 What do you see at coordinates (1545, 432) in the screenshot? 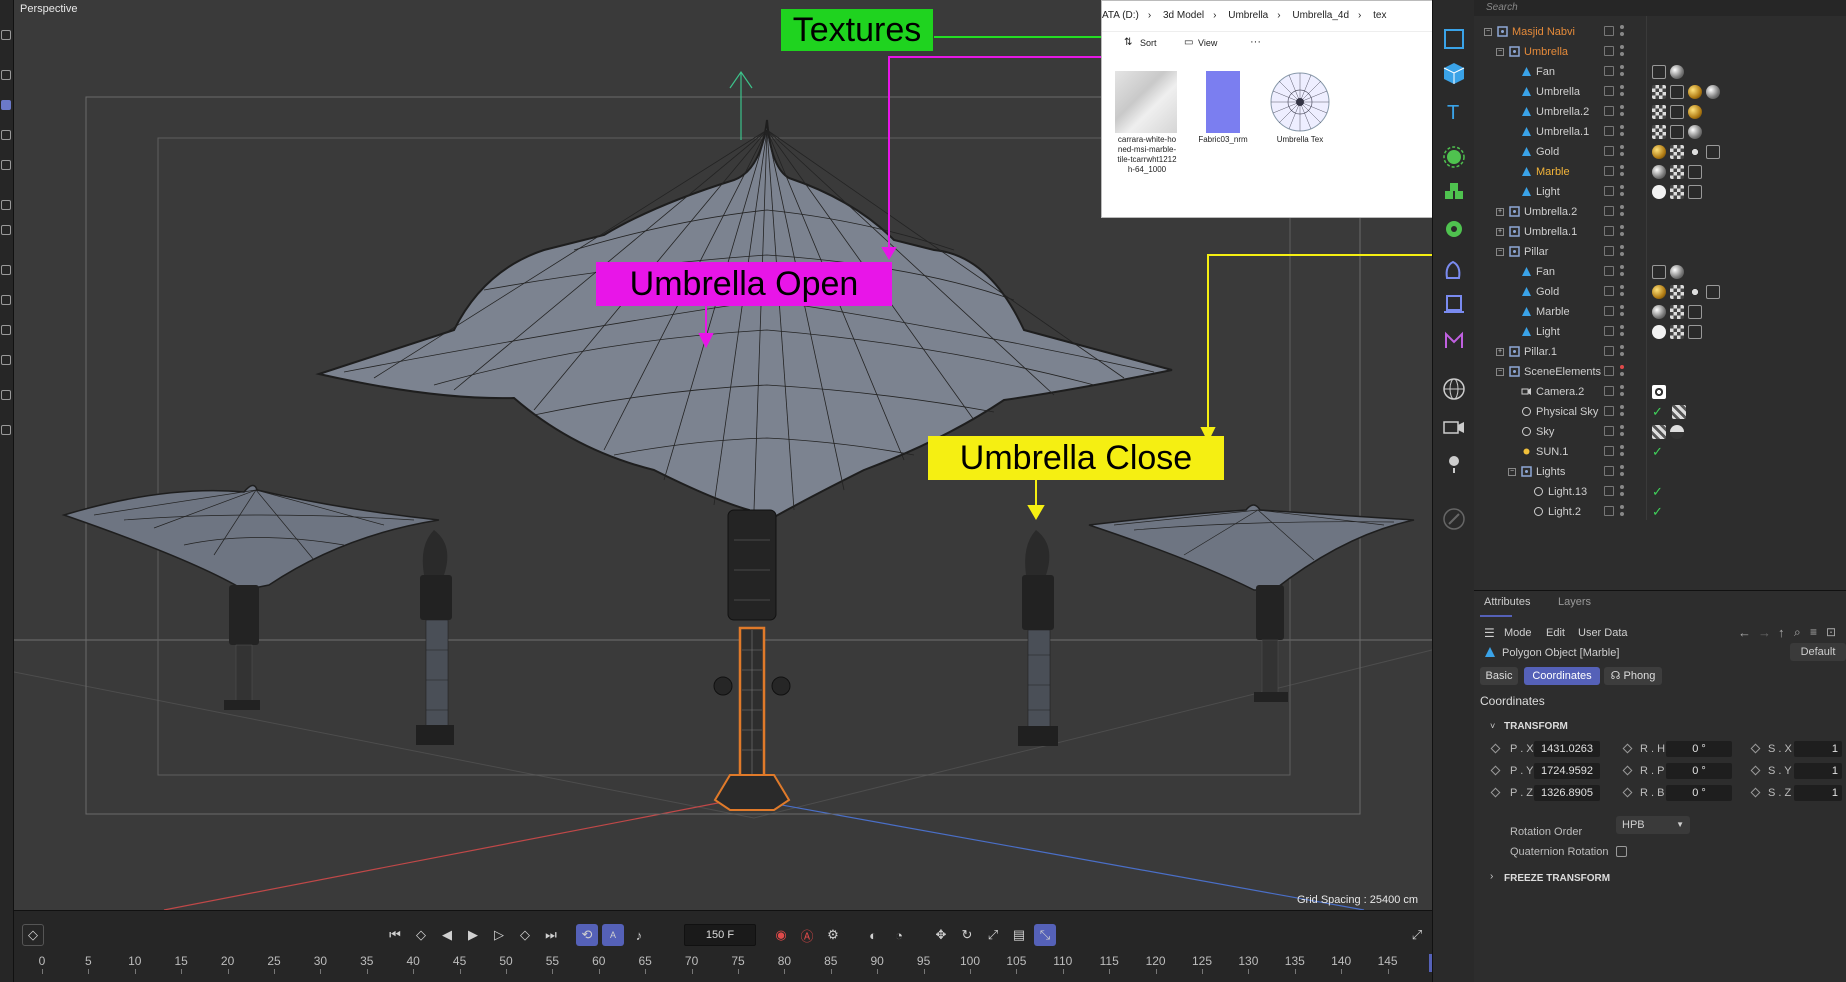
I see `object-name: Sky` at bounding box center [1545, 432].